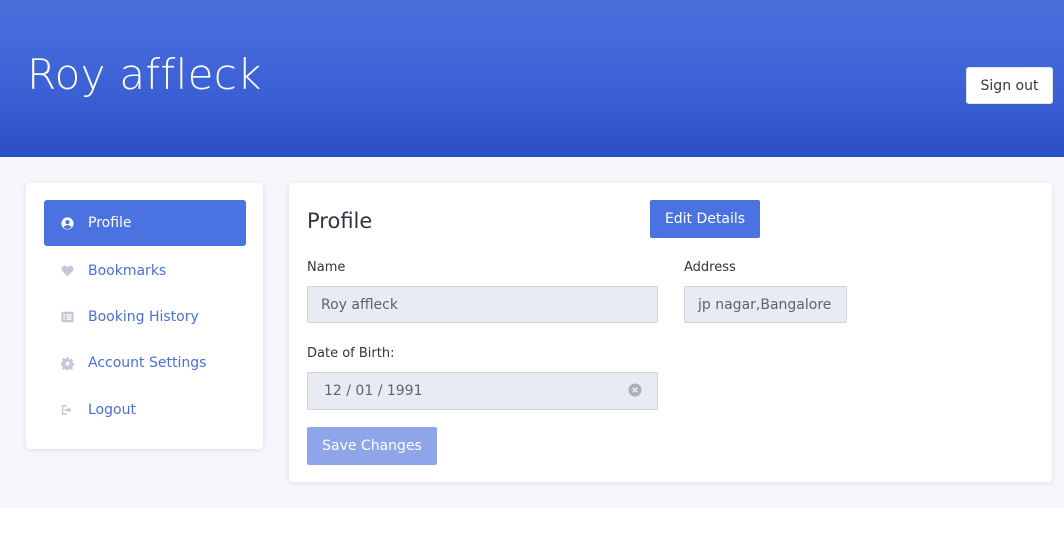  Describe the element at coordinates (372, 446) in the screenshot. I see `save-changes-button: Save Changes` at that location.